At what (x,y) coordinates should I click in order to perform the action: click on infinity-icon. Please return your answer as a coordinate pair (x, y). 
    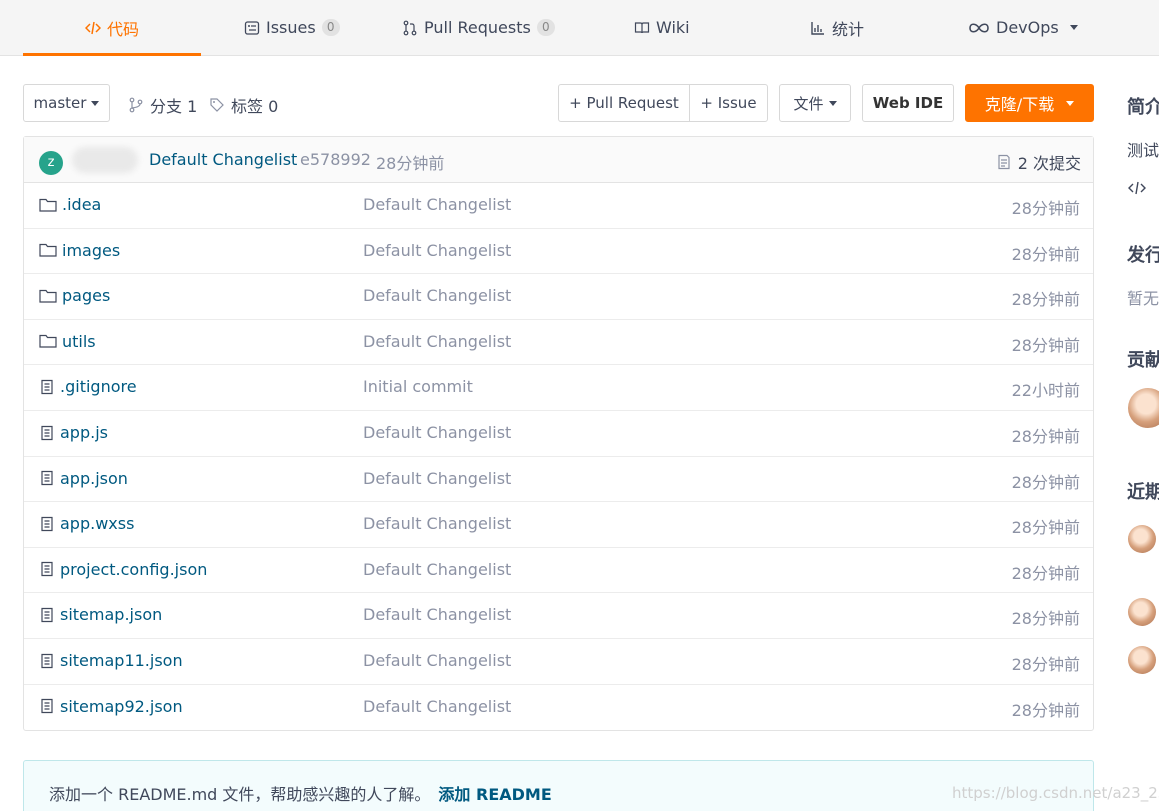
    Looking at the image, I should click on (979, 27).